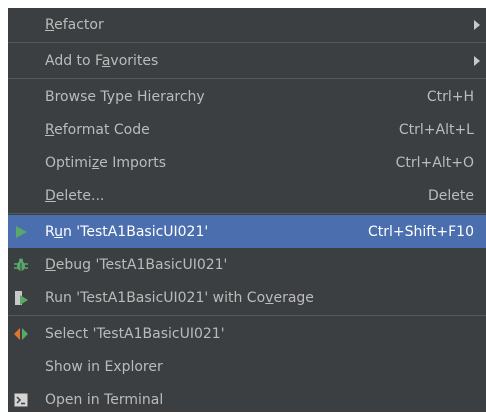 This screenshot has width=486, height=416. I want to click on menu-item-label: Add to Favorites, so click(102, 60).